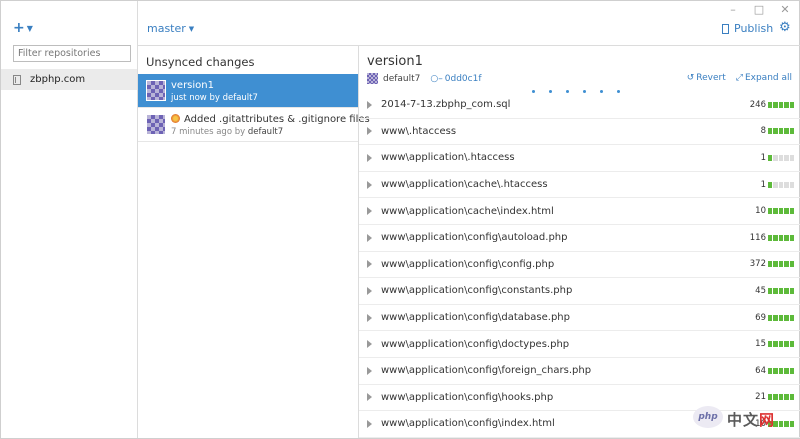 This screenshot has width=800, height=439. I want to click on file-row: www\application\cache\index.html 10, so click(579, 211).